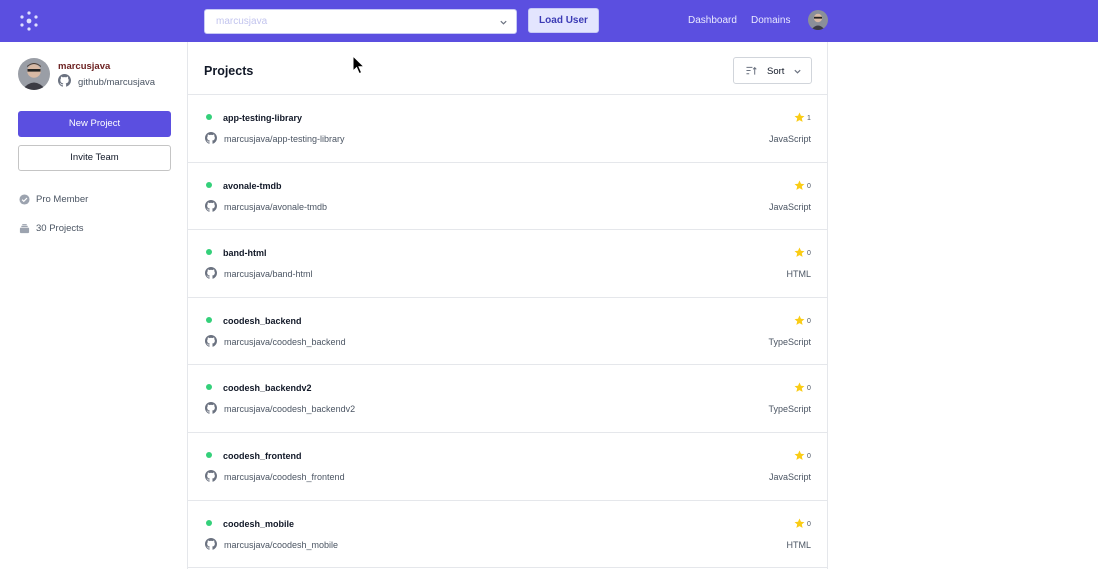 The width and height of the screenshot is (1098, 569). I want to click on repo-path: marcusjava/coodesh_backend, so click(285, 342).